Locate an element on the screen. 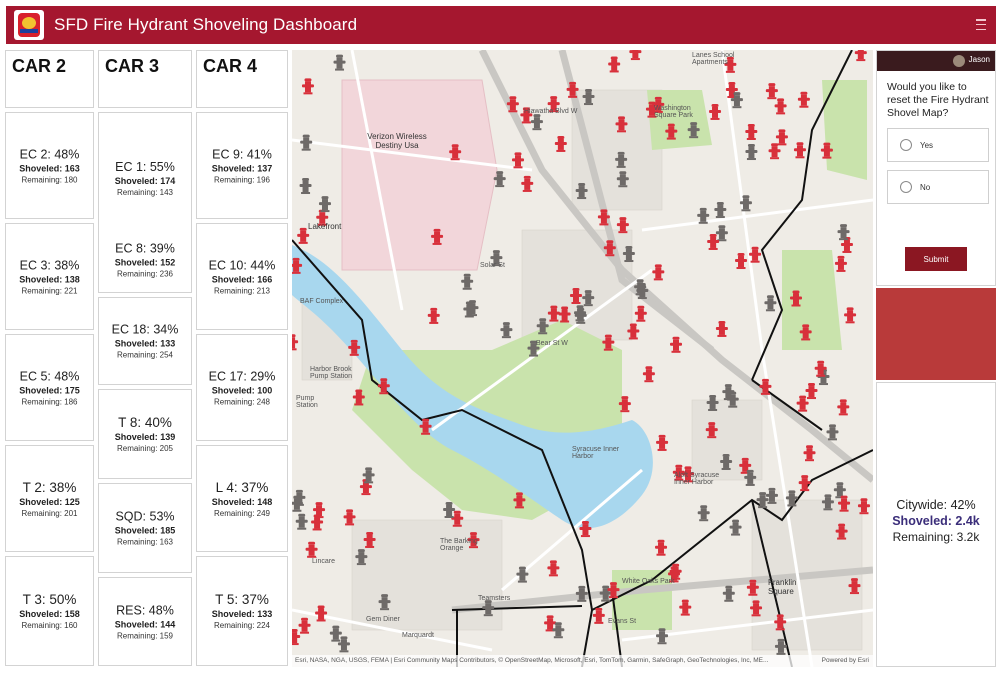 The width and height of the screenshot is (1000, 675). unit-card-l4: L 4: 37% Shoveled: 148 Remaining: 249 is located at coordinates (242, 498).